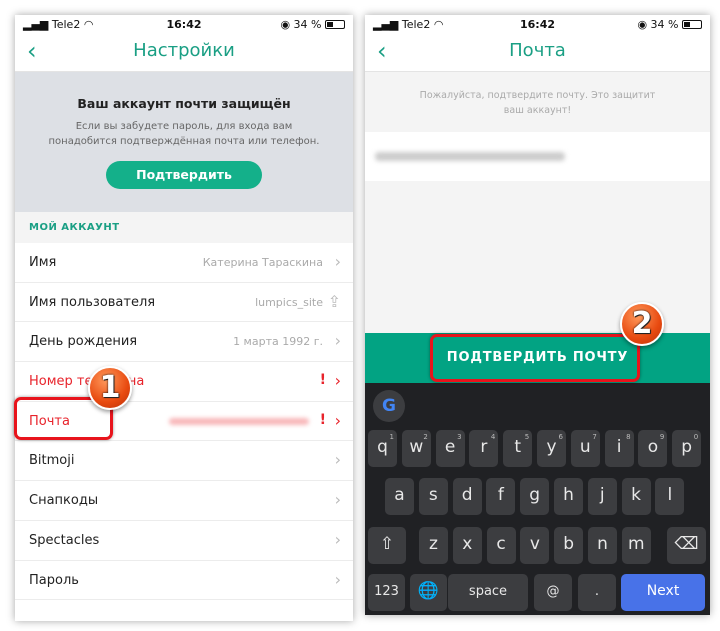 The image size is (720, 631). Describe the element at coordinates (184, 25) in the screenshot. I see `status-bar: ▂▄▆ Tele2 ◠ 16:42 ◉ 34 %` at that location.